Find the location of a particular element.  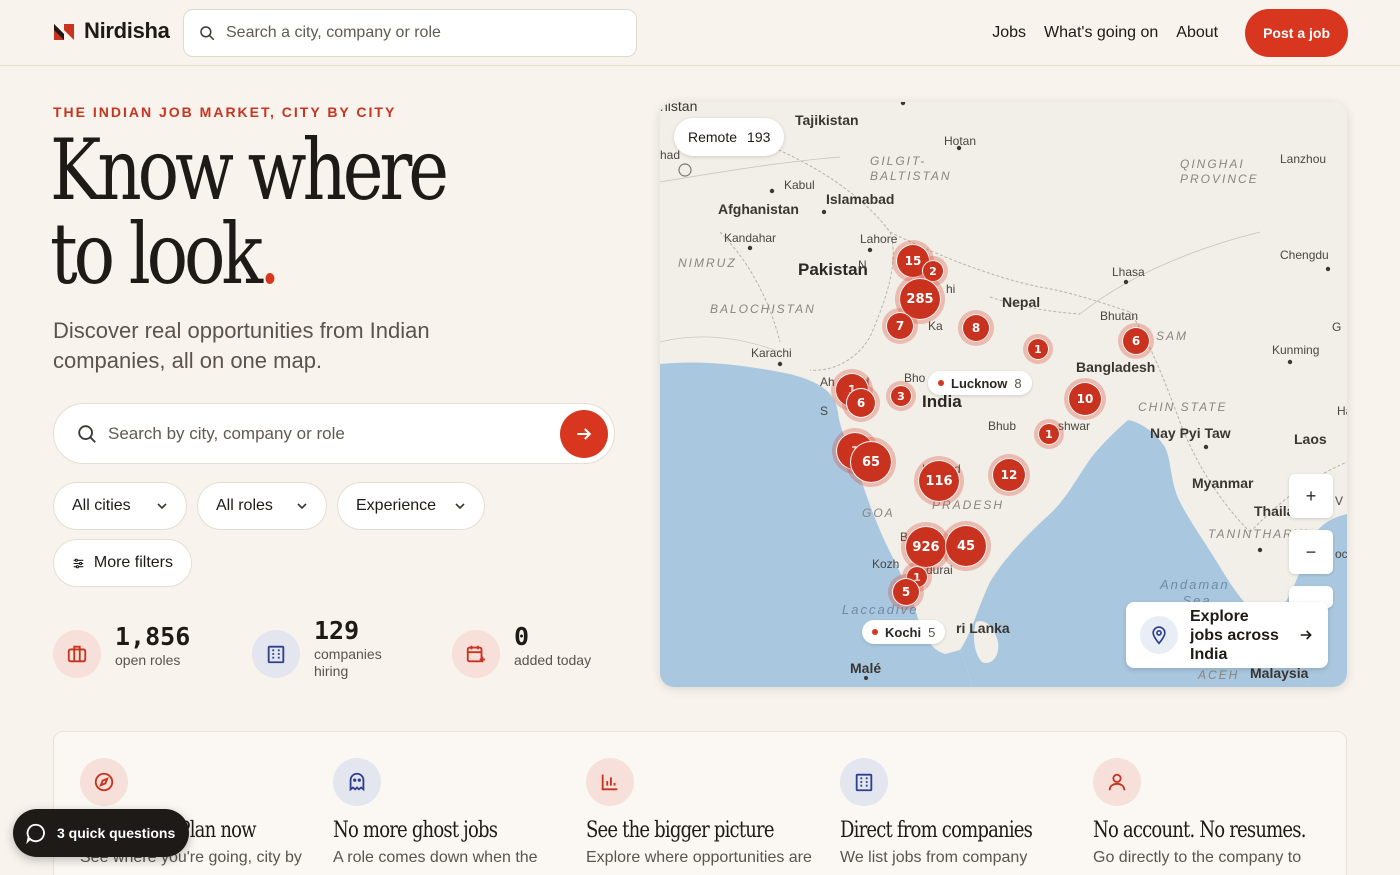

job-cluster-marker: 116 is located at coordinates (939, 481).